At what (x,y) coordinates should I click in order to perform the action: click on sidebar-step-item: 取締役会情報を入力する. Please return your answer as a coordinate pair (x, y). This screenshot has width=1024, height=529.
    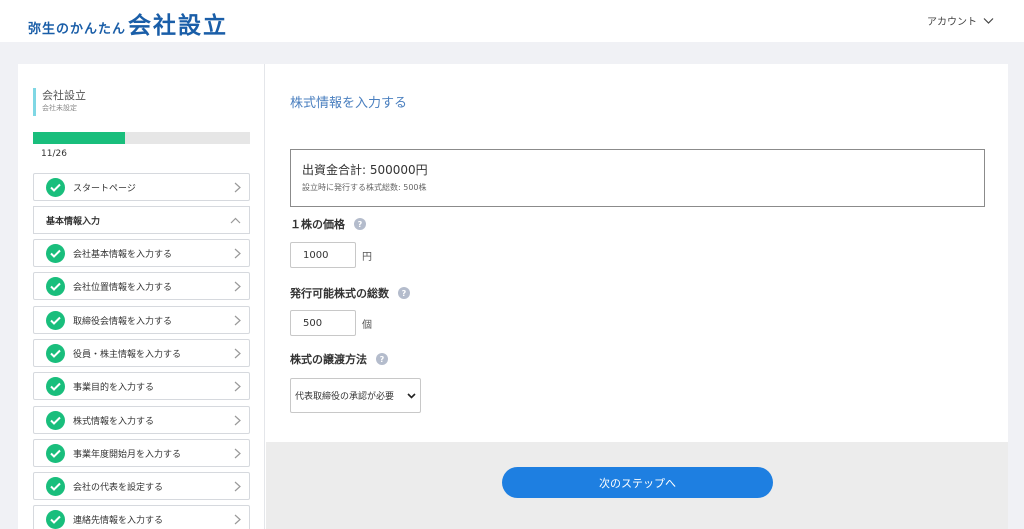
    Looking at the image, I should click on (141, 320).